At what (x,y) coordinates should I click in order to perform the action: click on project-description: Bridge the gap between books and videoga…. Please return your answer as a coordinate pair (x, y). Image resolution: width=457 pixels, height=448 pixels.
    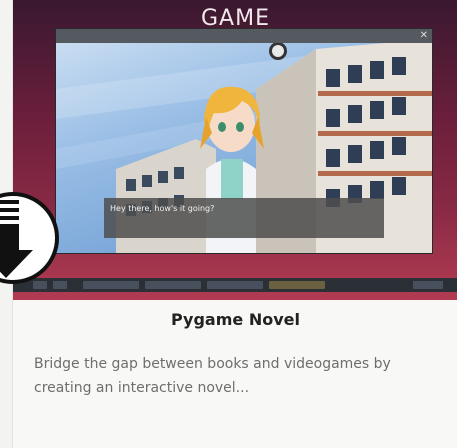
    Looking at the image, I should click on (212, 376).